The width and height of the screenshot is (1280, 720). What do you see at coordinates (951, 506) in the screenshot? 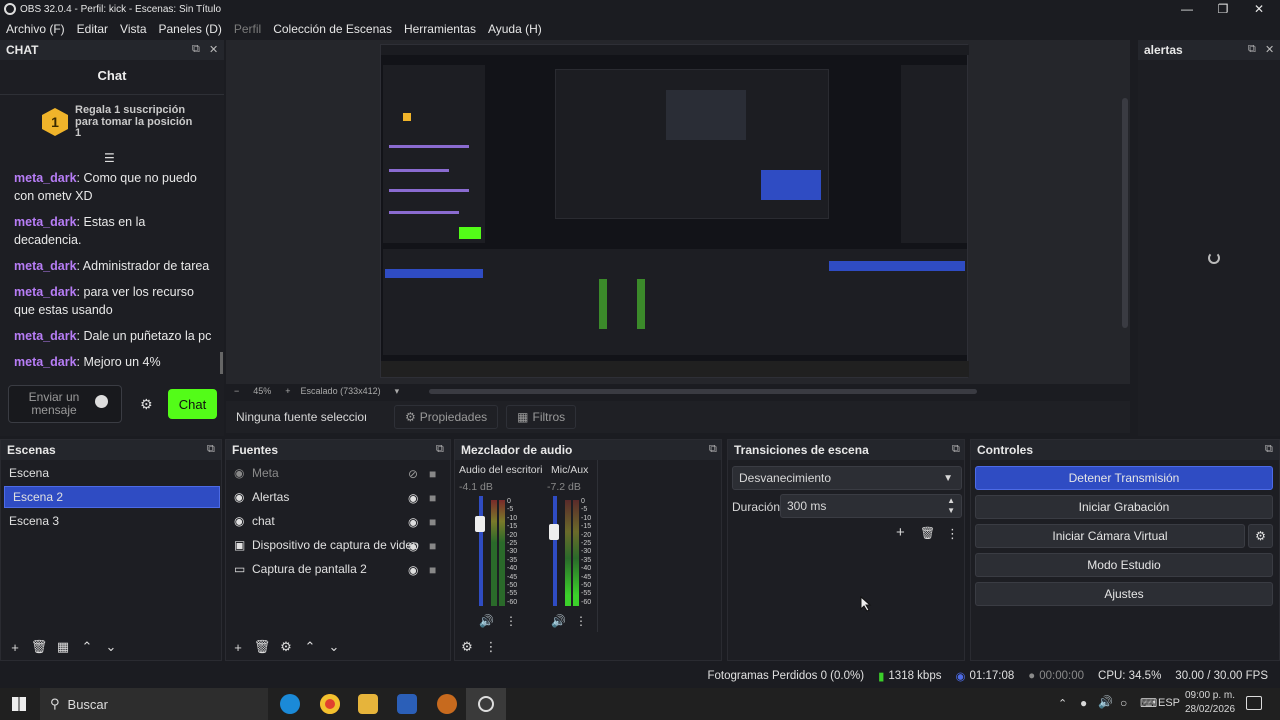
I see `spin-arrows-icon: ▲ ▼` at bounding box center [951, 506].